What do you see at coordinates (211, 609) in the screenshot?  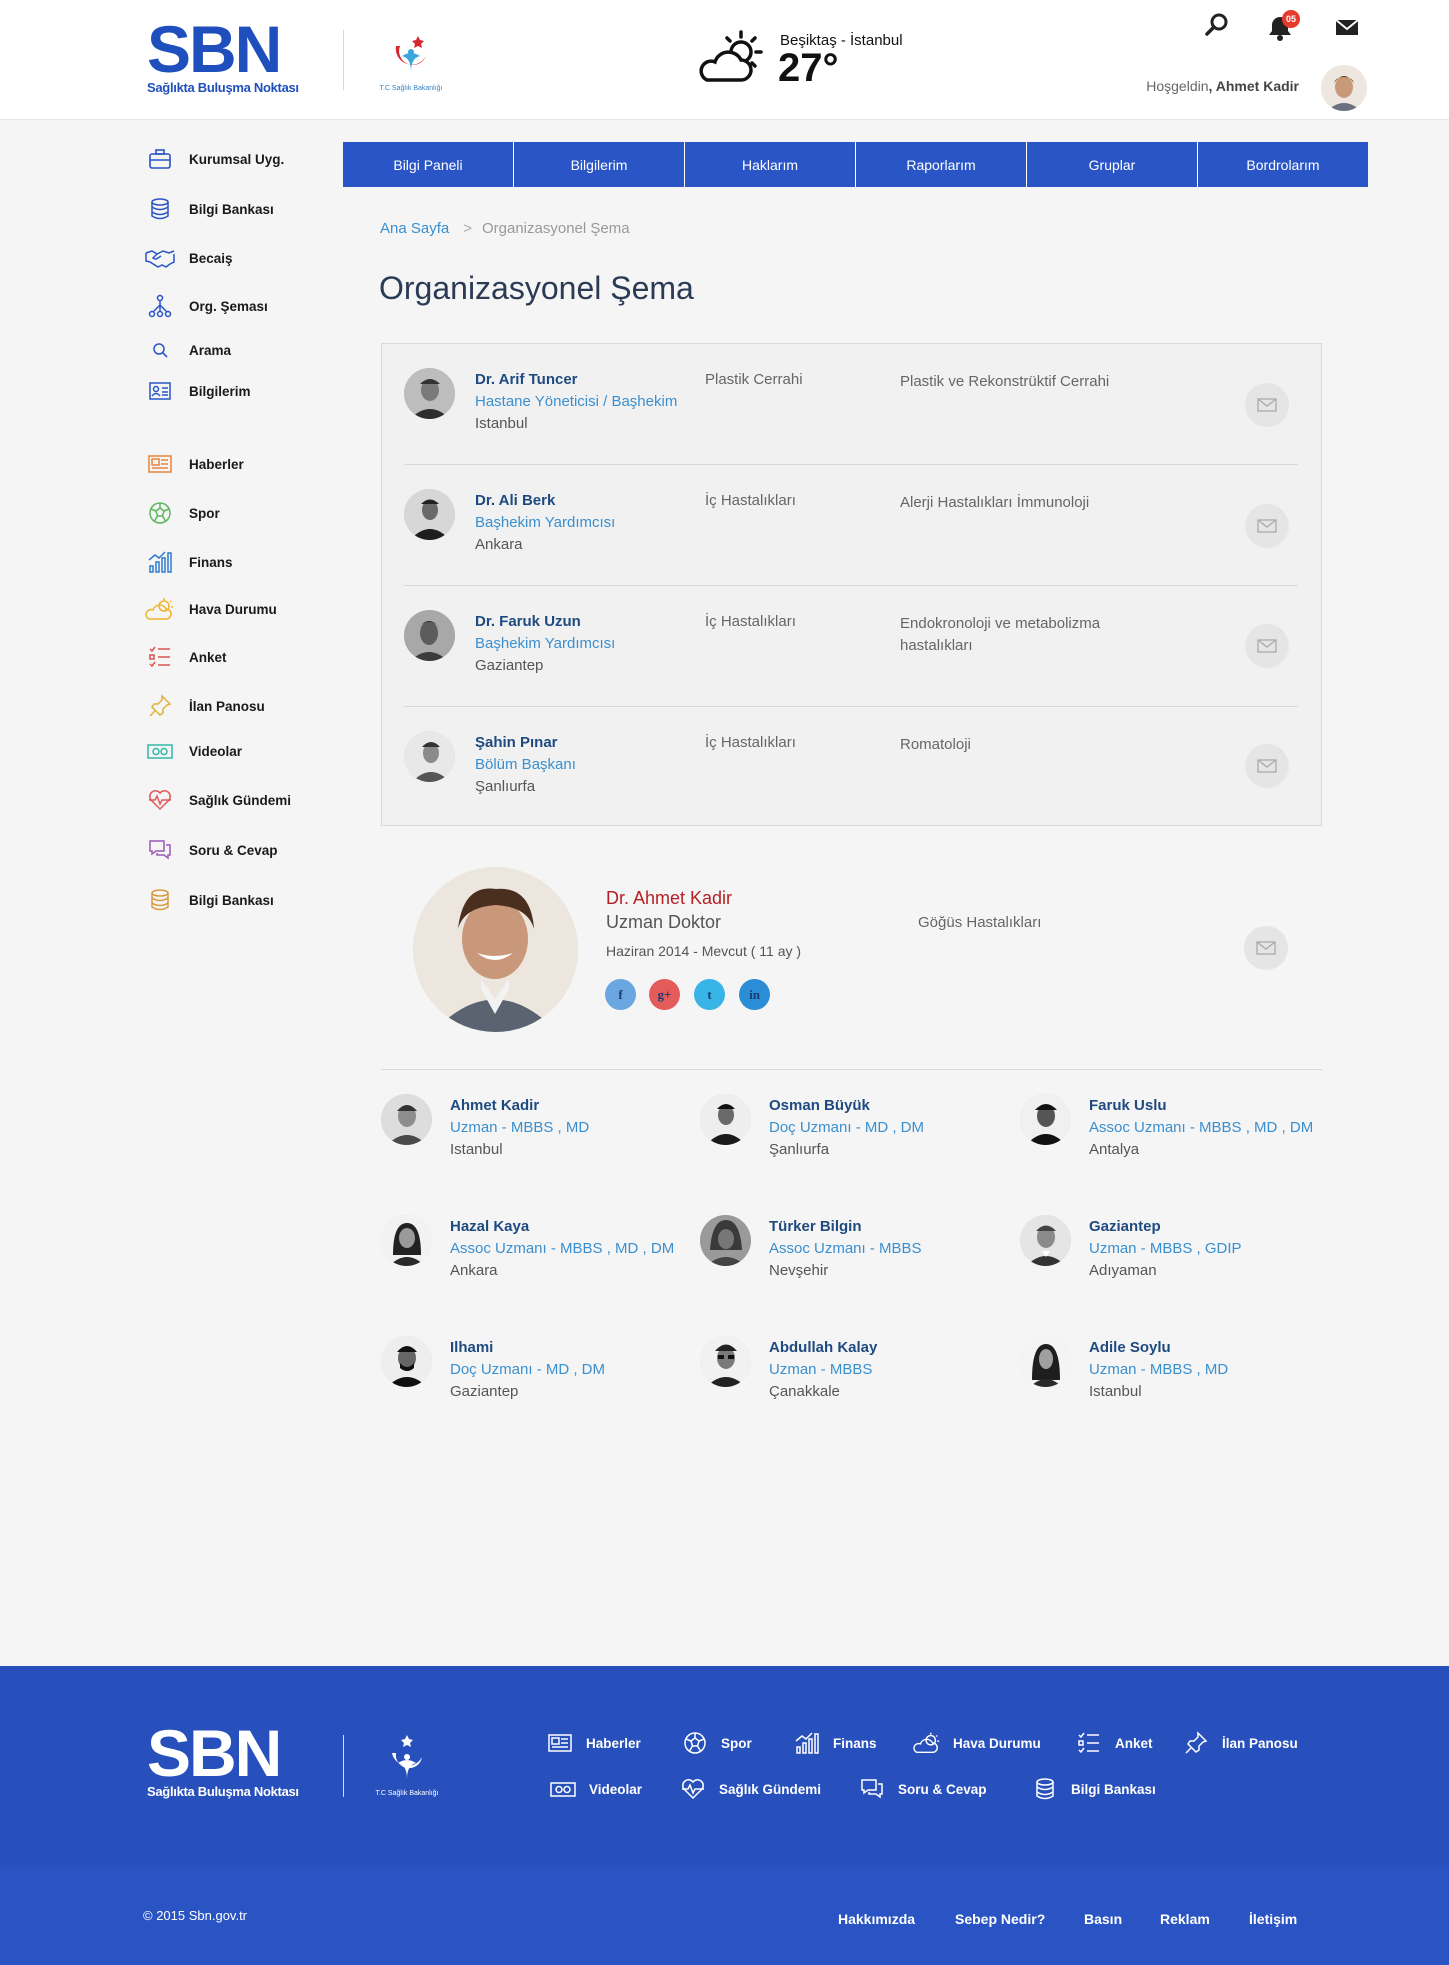 I see `sidebar-item-hava-durumu: Hava Durumu` at bounding box center [211, 609].